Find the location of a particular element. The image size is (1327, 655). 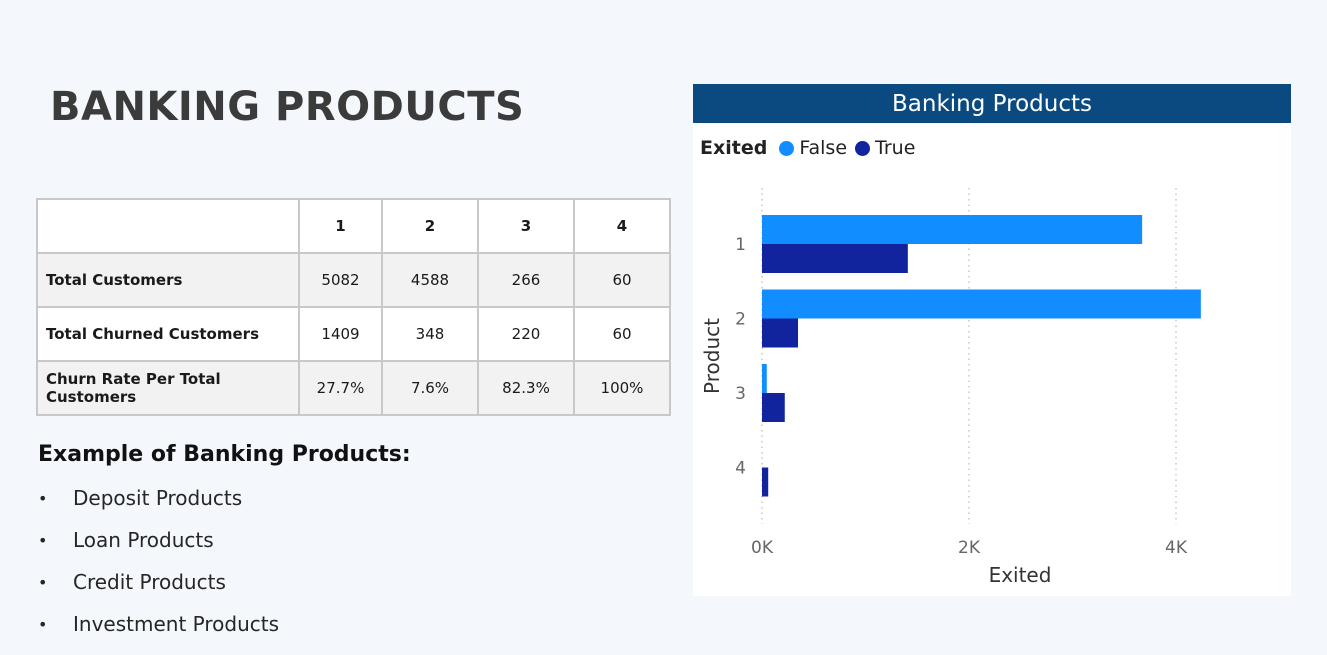

list-item-label: Deposit Products is located at coordinates (158, 498).